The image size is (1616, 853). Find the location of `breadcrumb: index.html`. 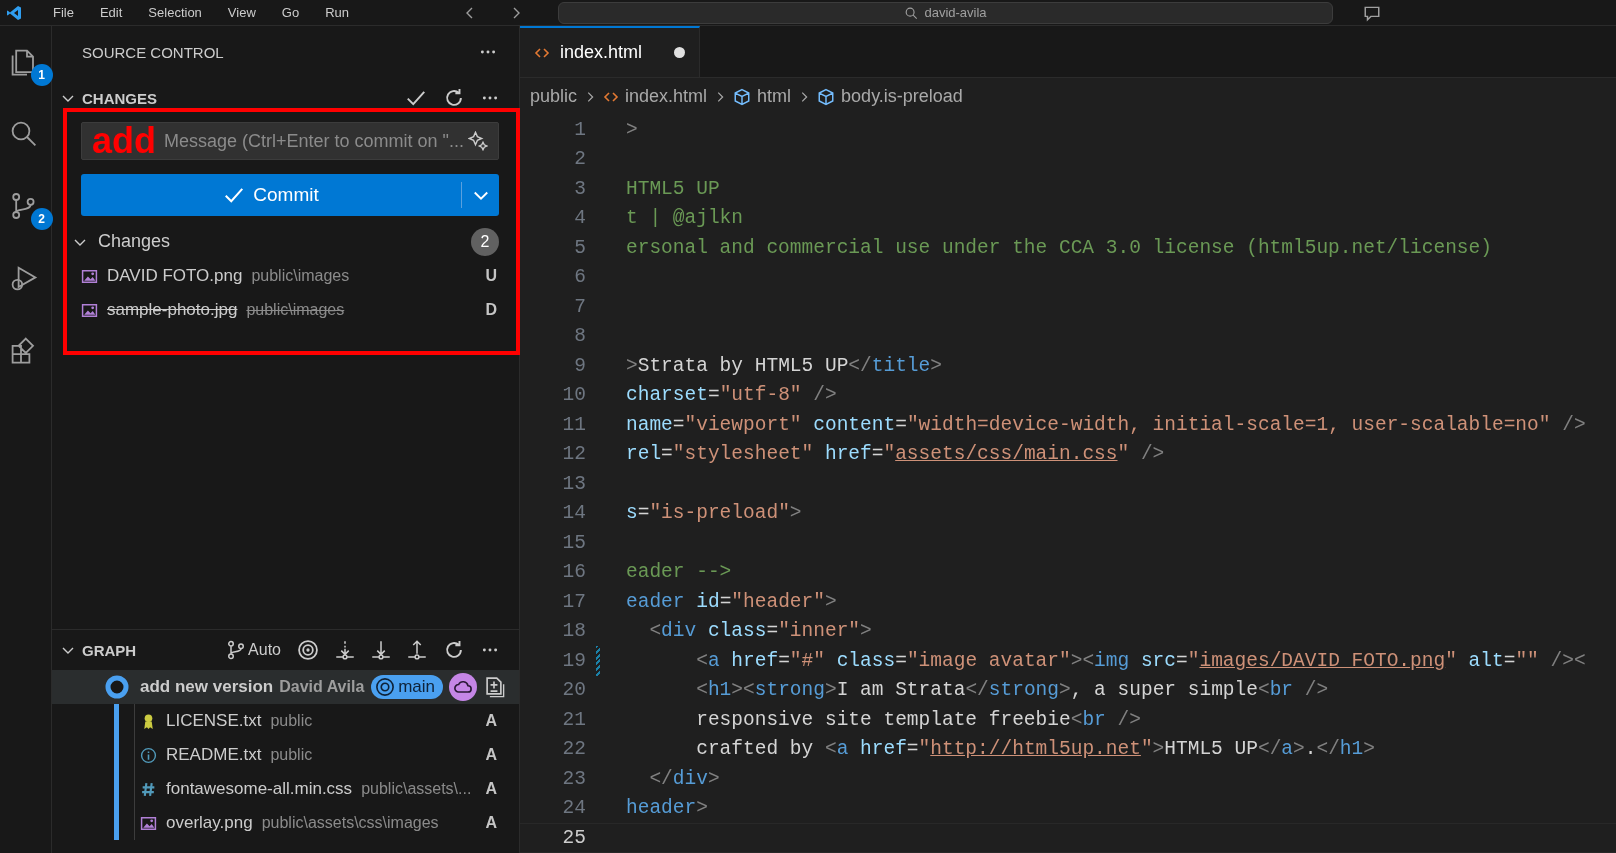

breadcrumb: index.html is located at coordinates (666, 96).